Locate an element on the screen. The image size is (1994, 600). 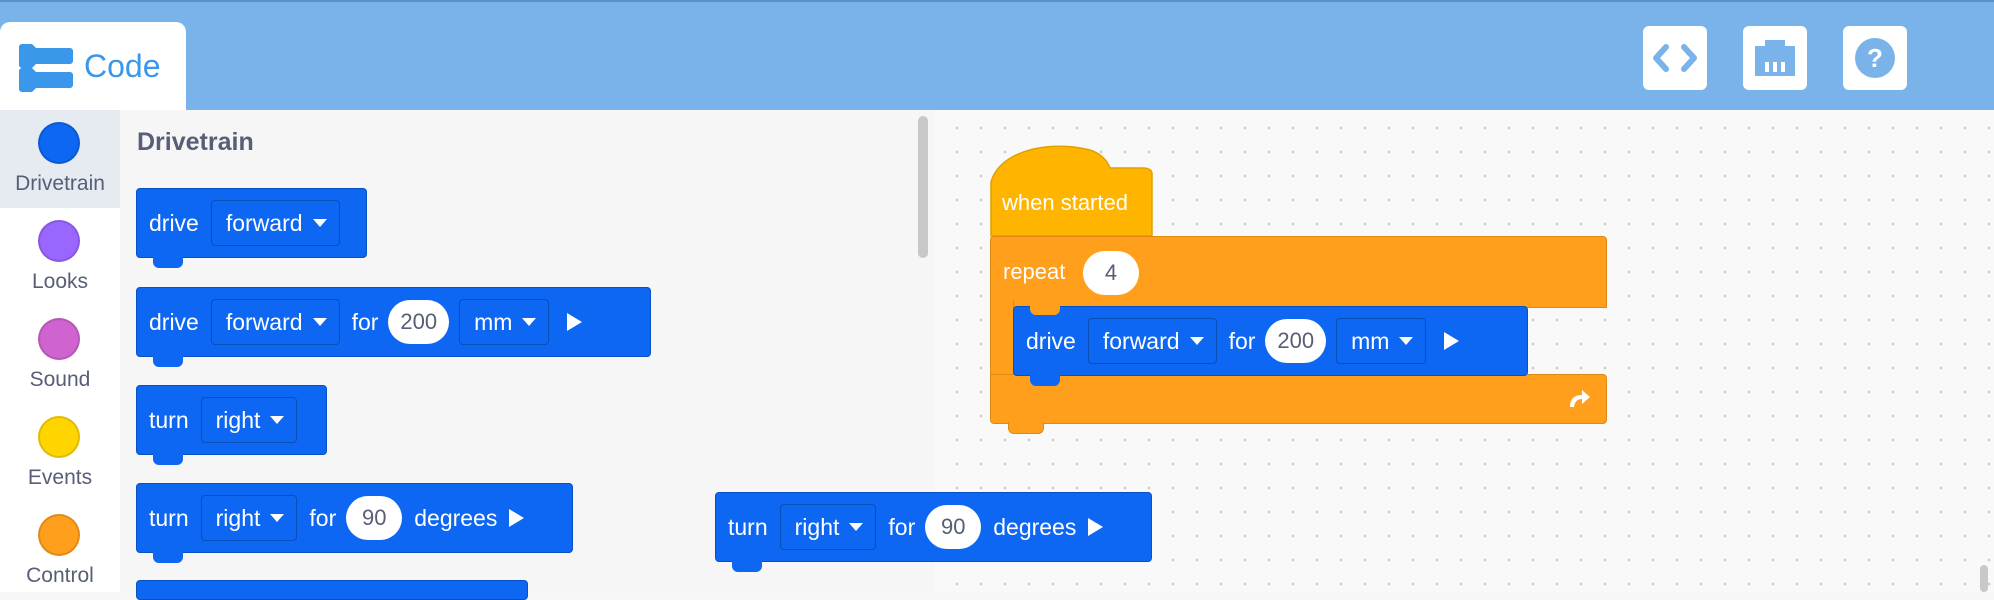
repeat-block-footer is located at coordinates (1298, 399).